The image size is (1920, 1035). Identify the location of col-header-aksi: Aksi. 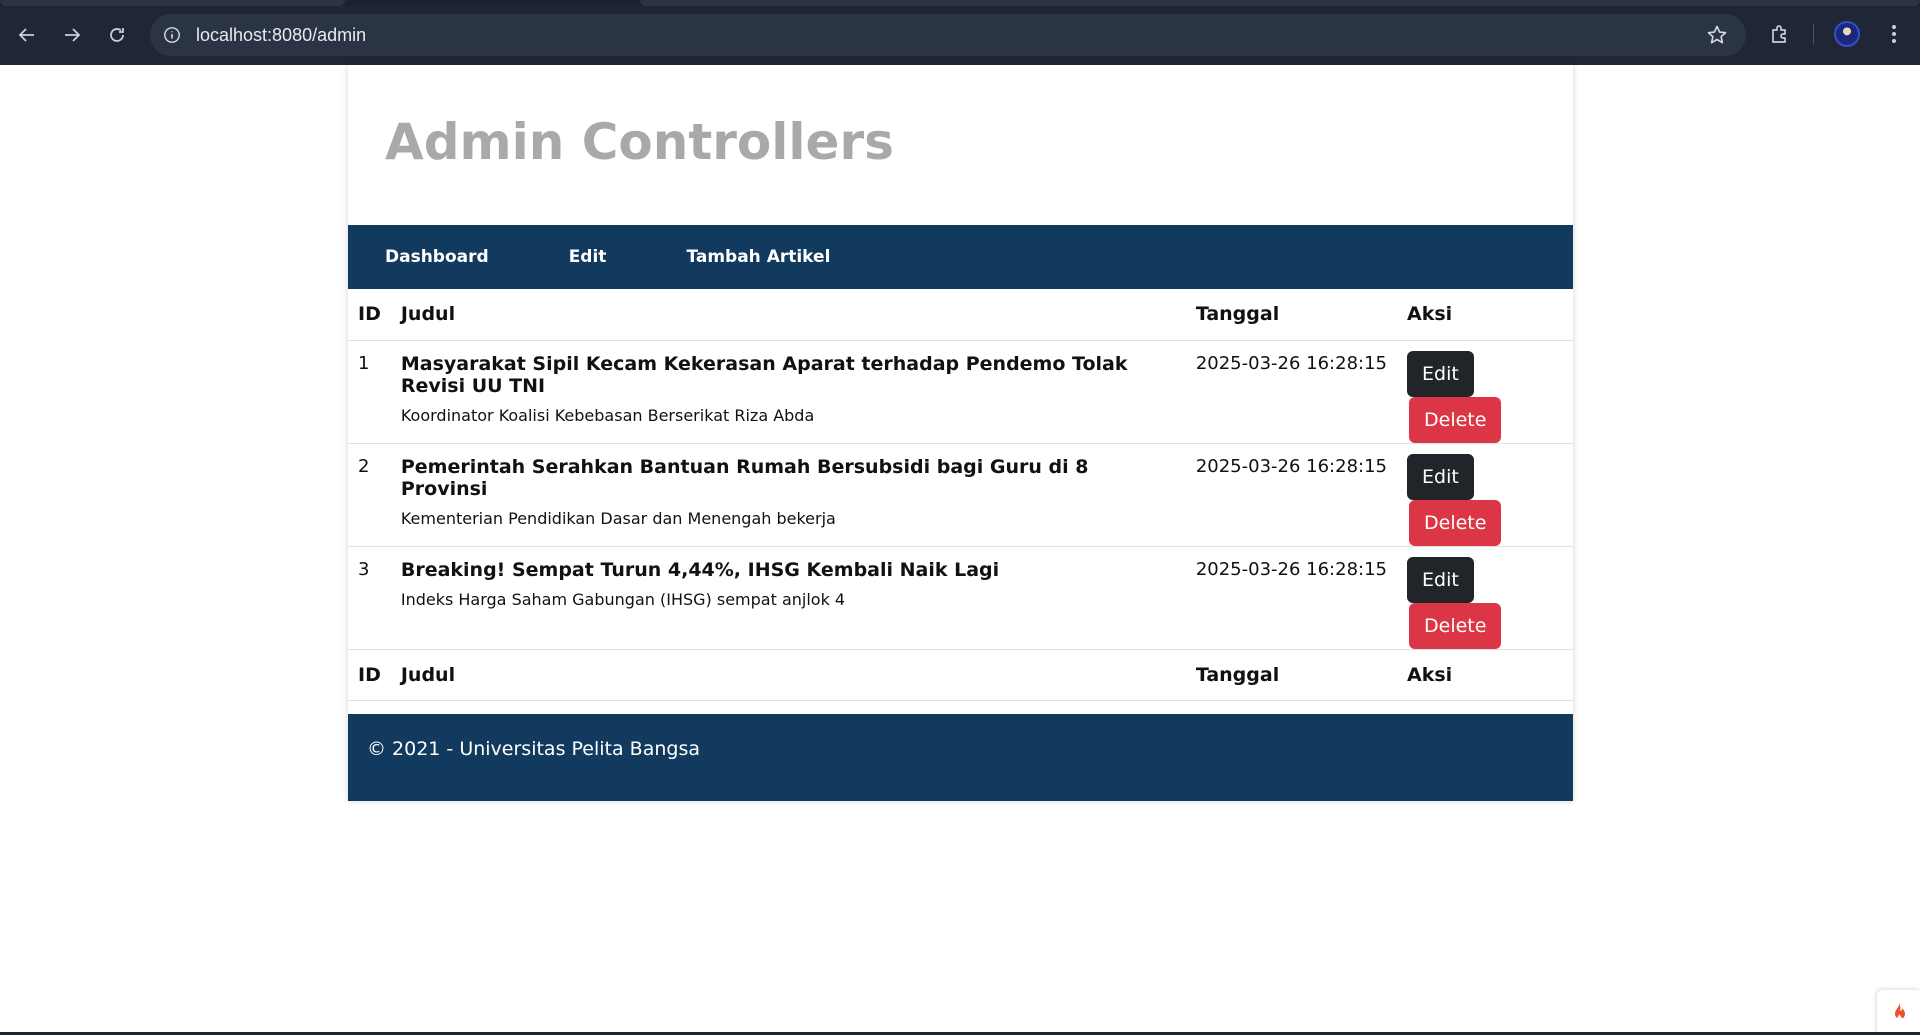
(1485, 315).